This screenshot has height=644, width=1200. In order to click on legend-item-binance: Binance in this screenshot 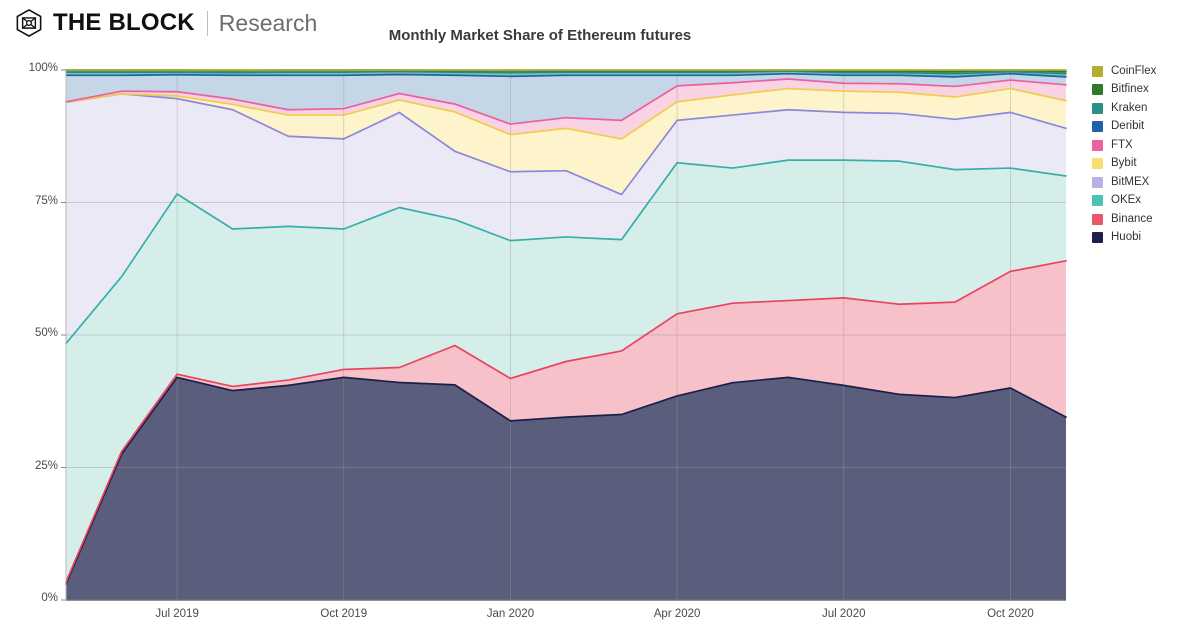, I will do `click(1144, 219)`.